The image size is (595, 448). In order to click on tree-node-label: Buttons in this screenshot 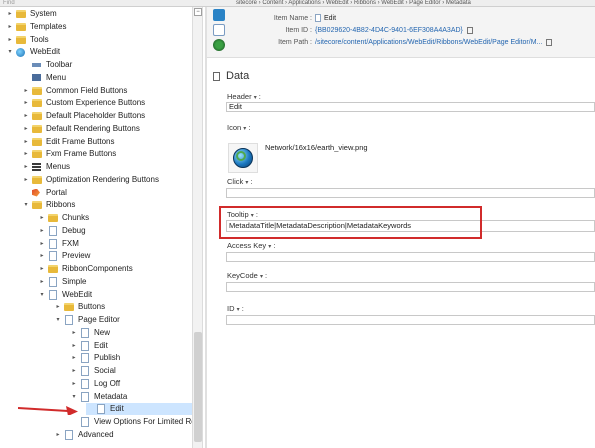, I will do `click(92, 307)`.